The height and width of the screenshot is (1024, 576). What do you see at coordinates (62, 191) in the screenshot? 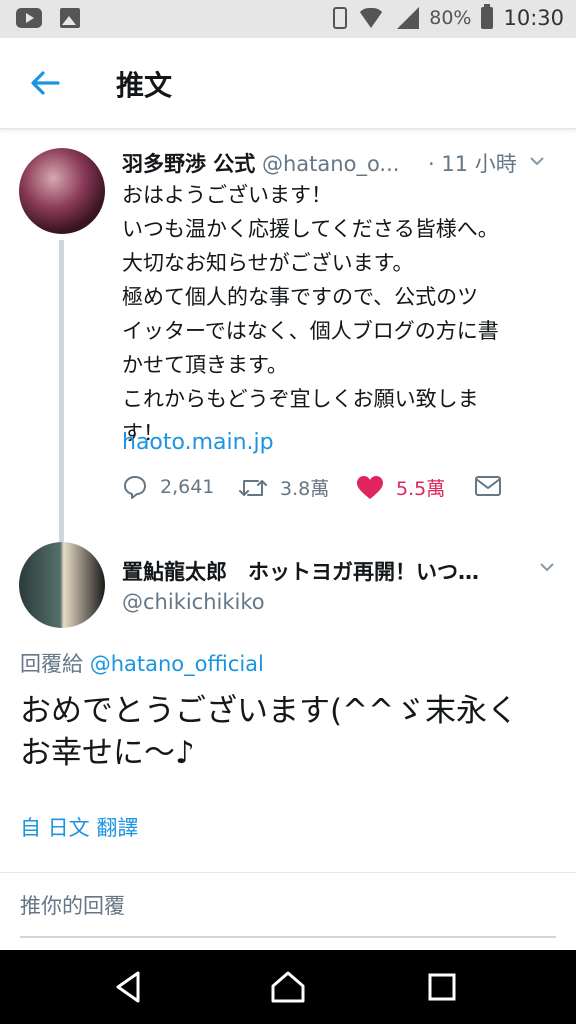
I see `author-avatar` at bounding box center [62, 191].